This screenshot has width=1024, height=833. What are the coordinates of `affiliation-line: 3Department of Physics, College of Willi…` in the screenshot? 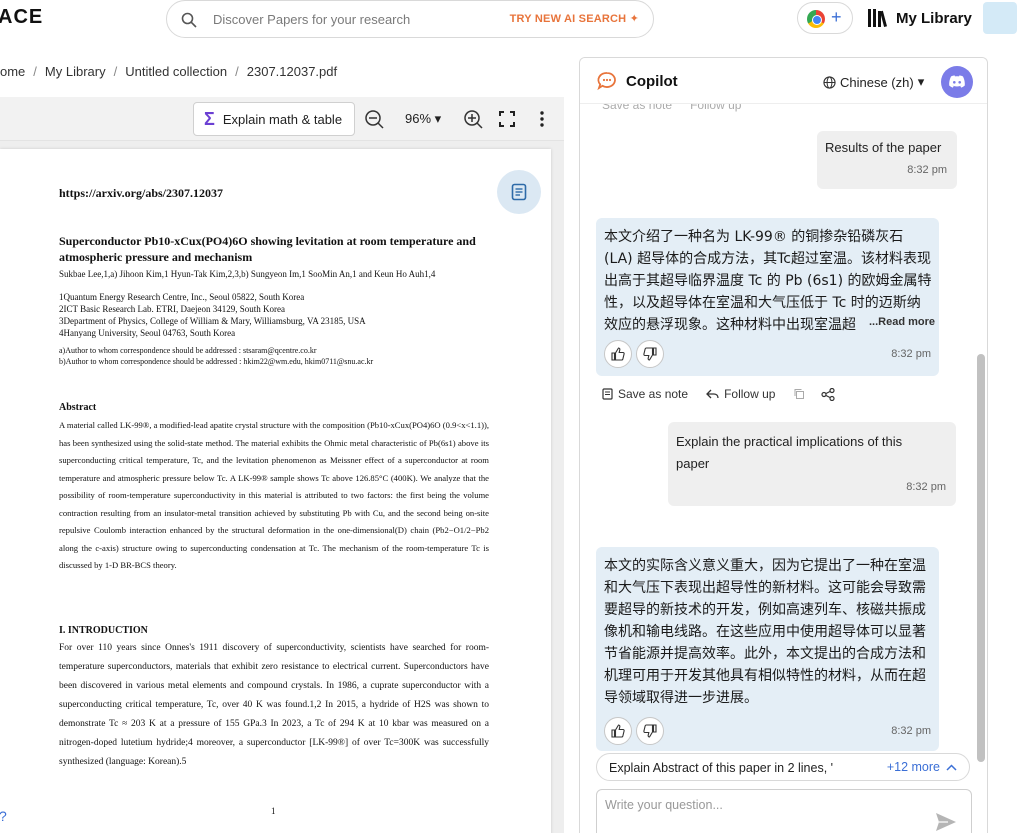 It's located at (212, 321).